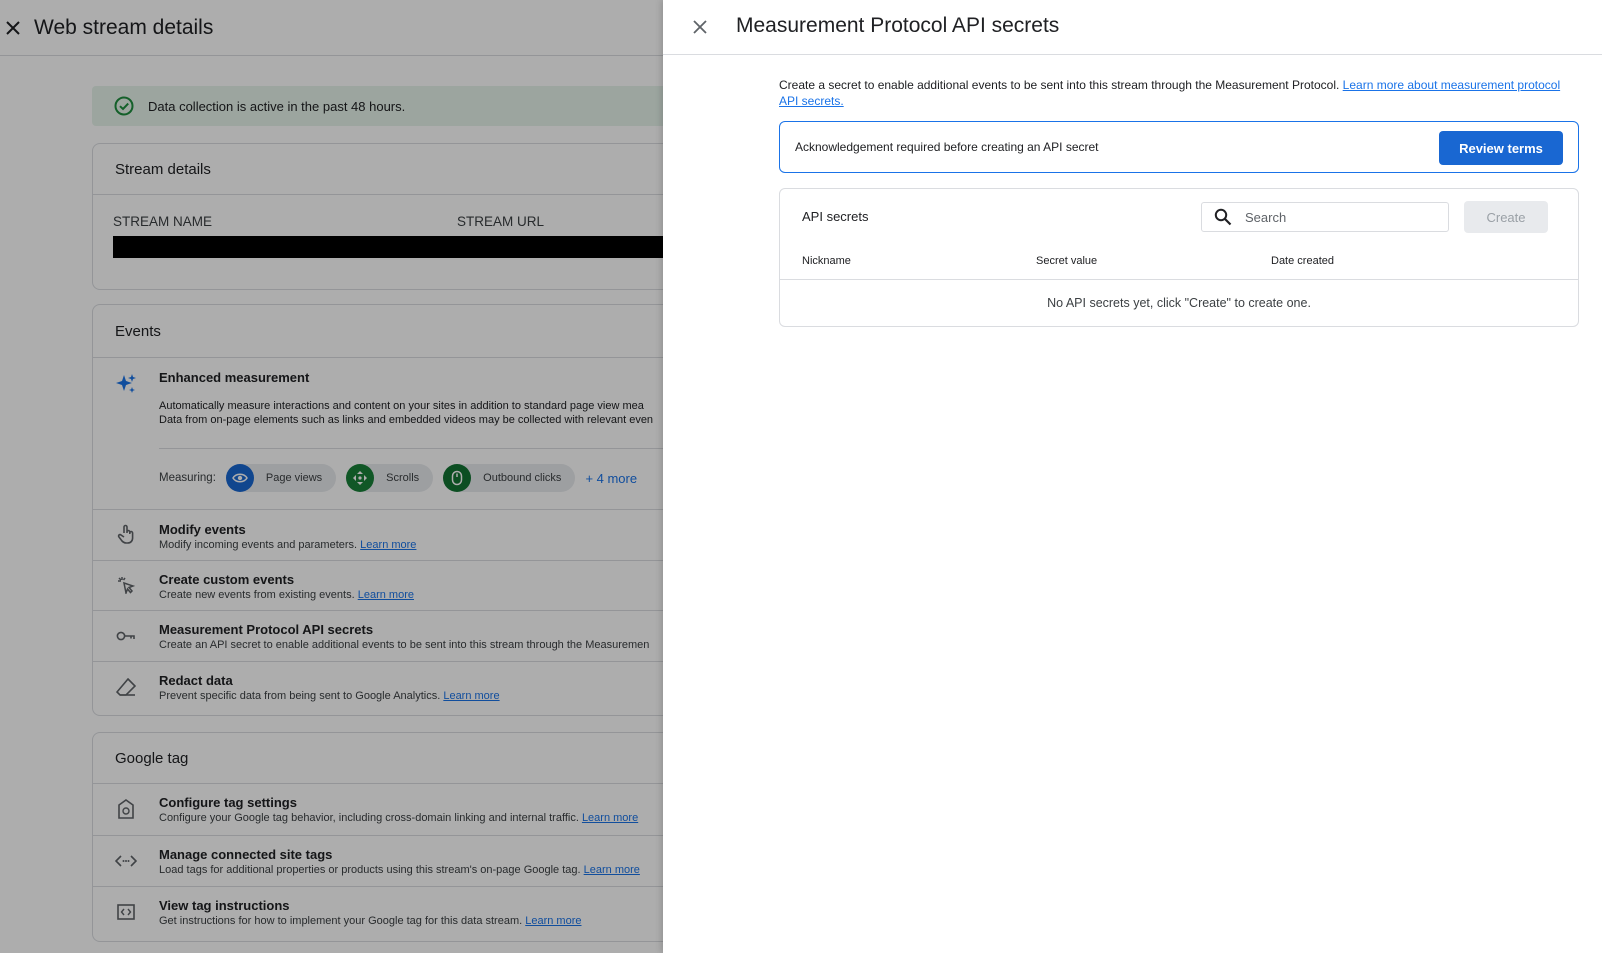 This screenshot has width=1602, height=953. I want to click on search-input, so click(1335, 217).